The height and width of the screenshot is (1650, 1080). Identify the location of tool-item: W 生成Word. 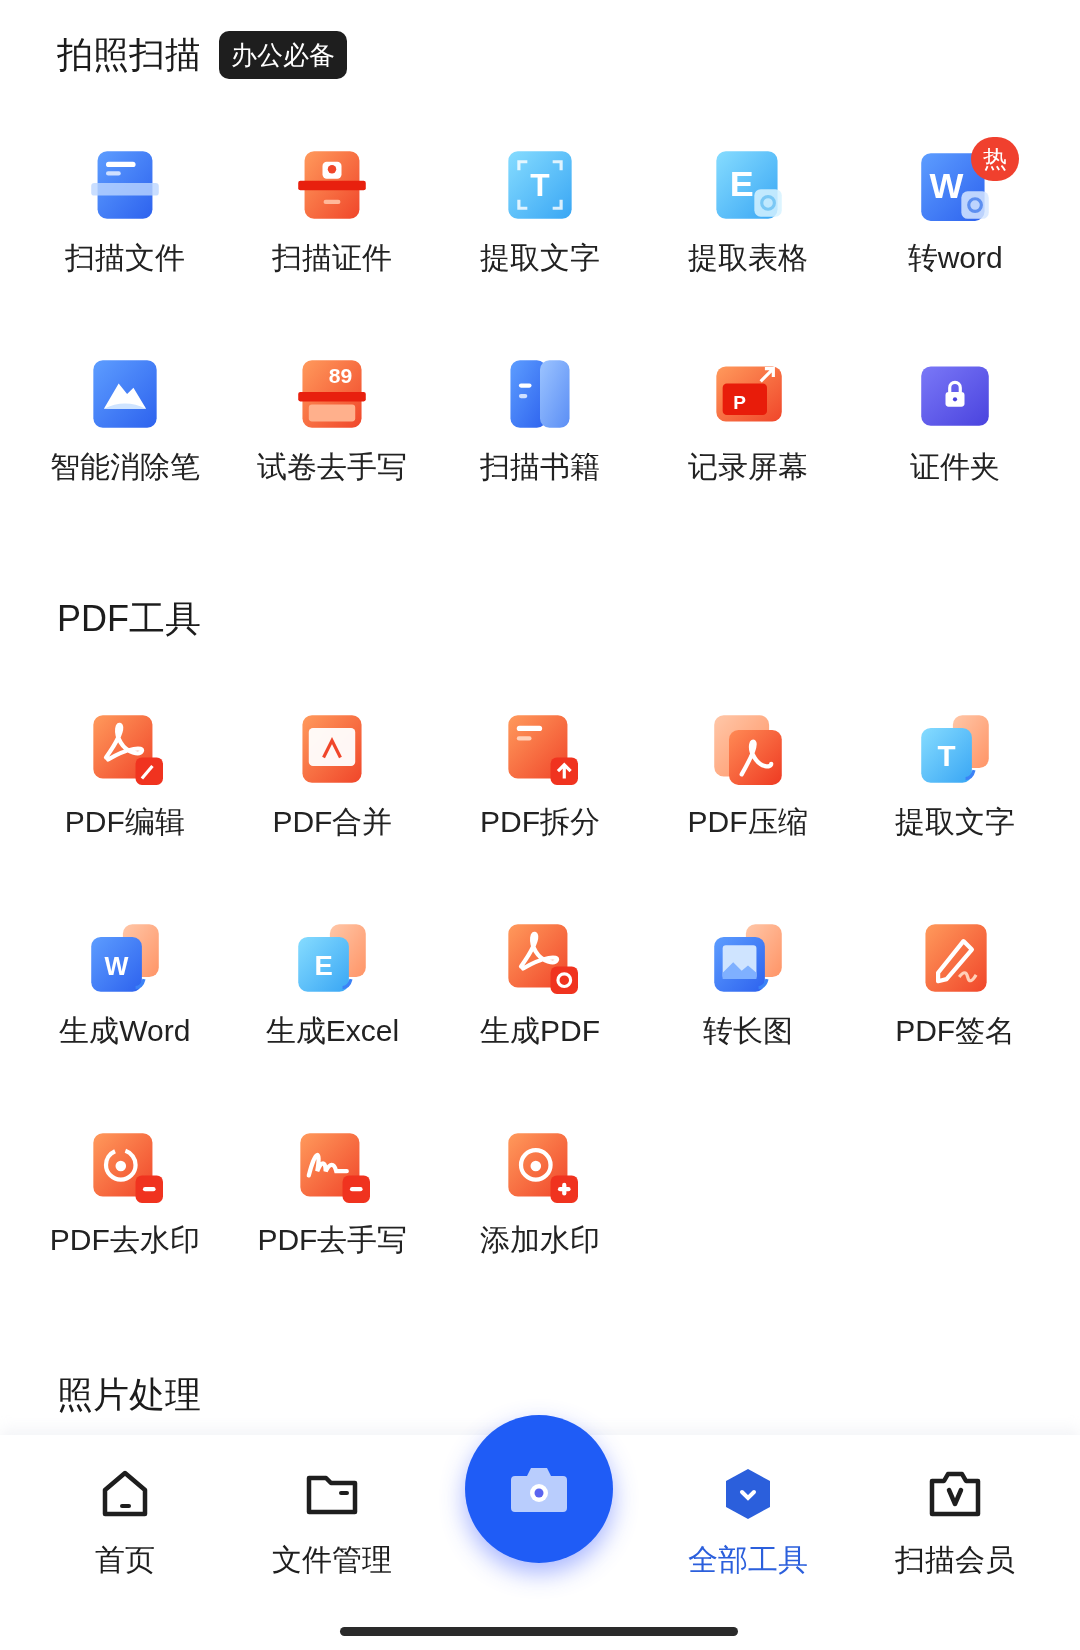
(125, 1012).